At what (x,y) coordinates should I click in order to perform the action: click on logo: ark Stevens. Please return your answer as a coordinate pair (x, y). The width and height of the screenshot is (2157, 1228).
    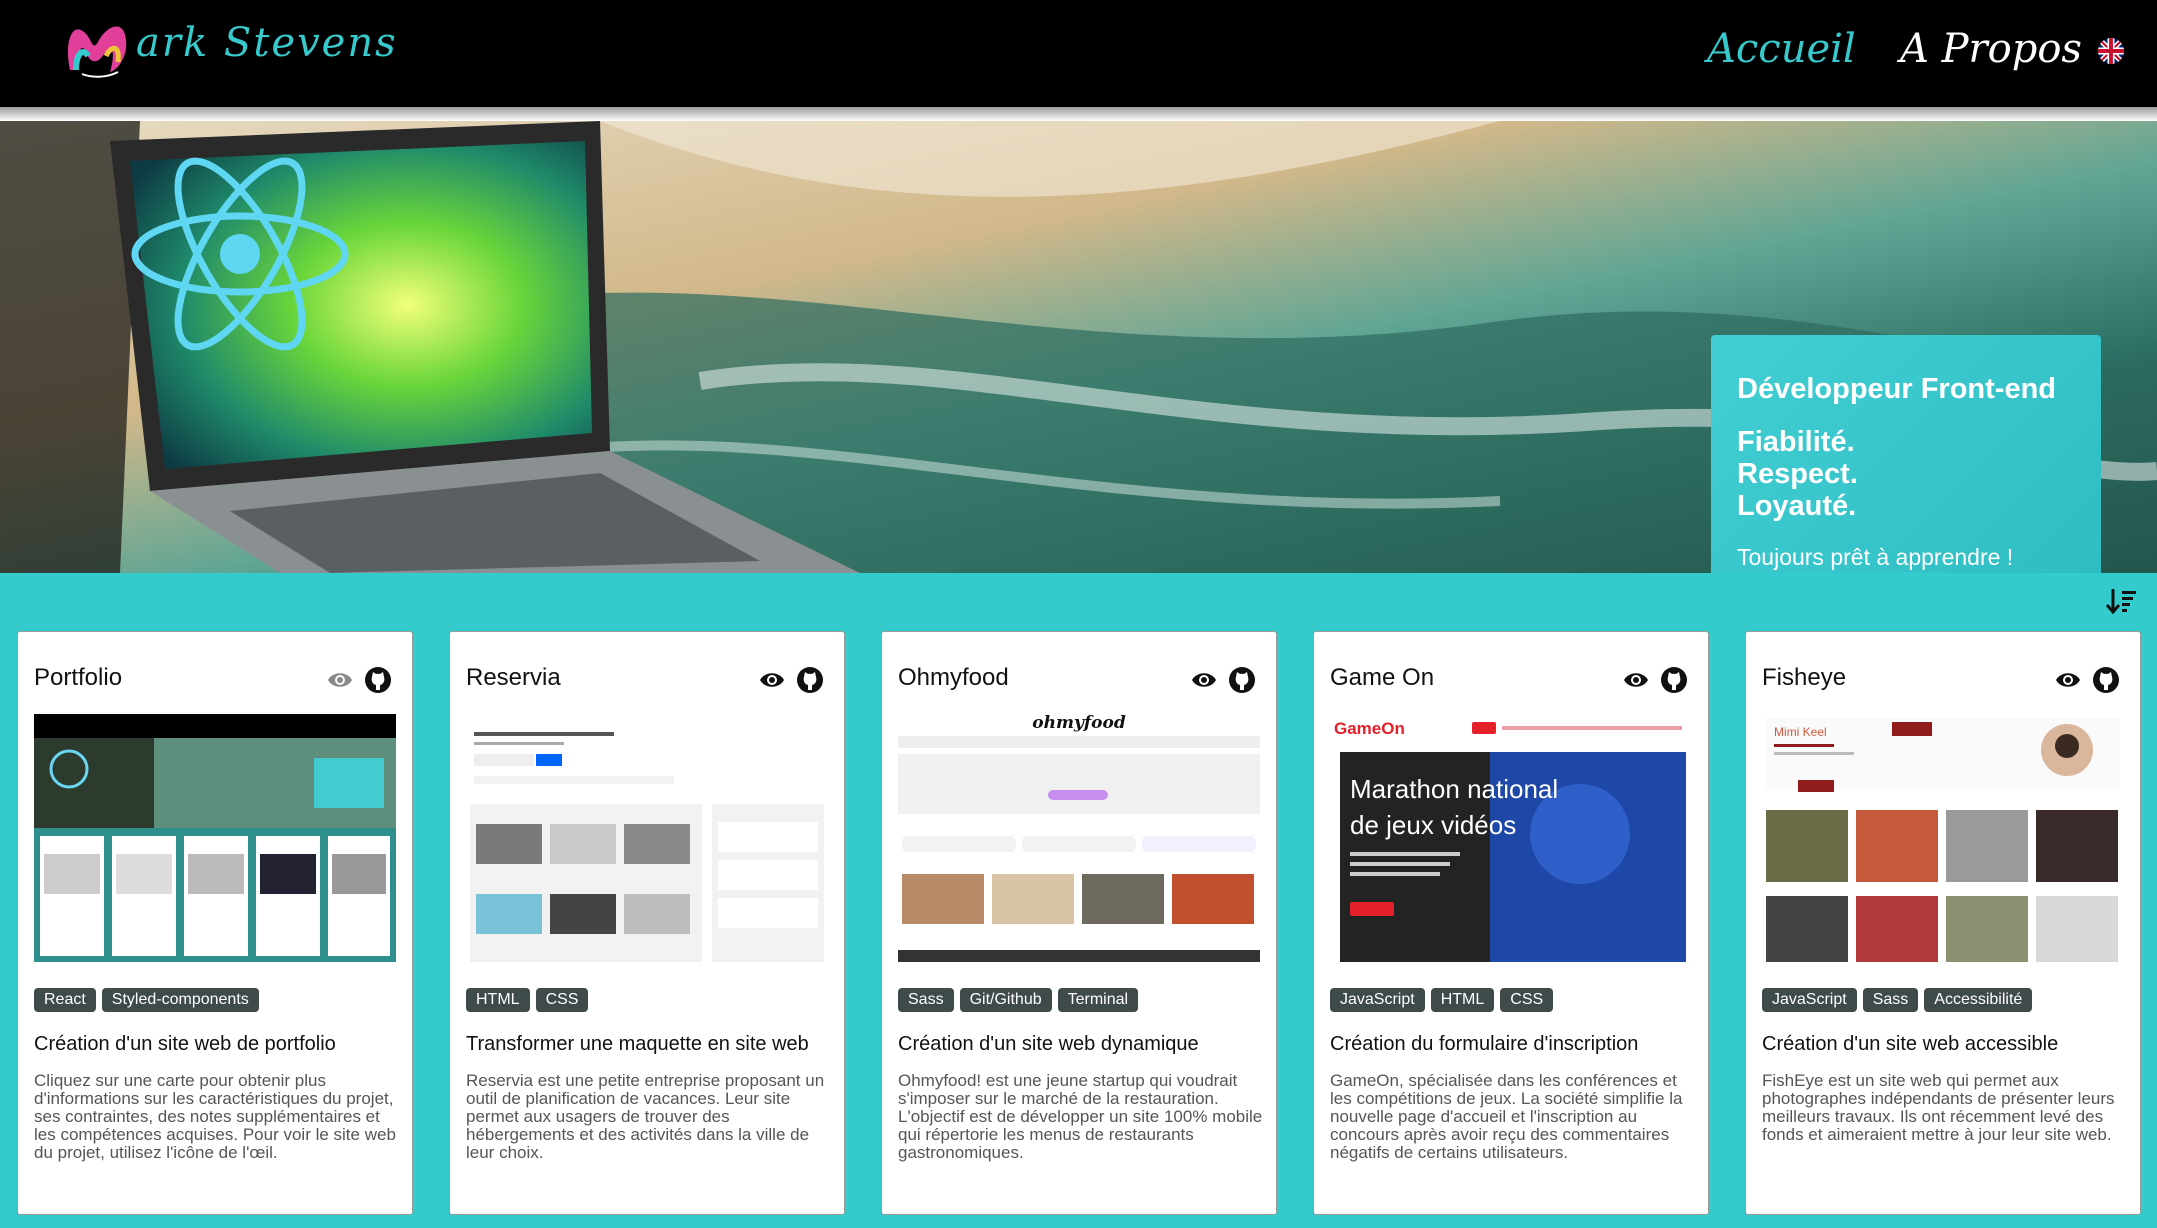
    Looking at the image, I should click on (229, 48).